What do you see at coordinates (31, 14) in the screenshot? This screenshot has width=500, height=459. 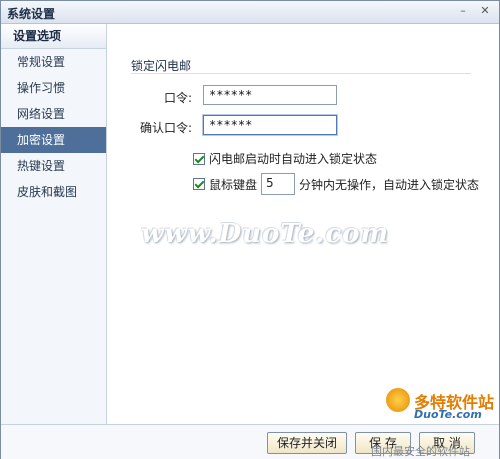 I see `window-title: 系统设置` at bounding box center [31, 14].